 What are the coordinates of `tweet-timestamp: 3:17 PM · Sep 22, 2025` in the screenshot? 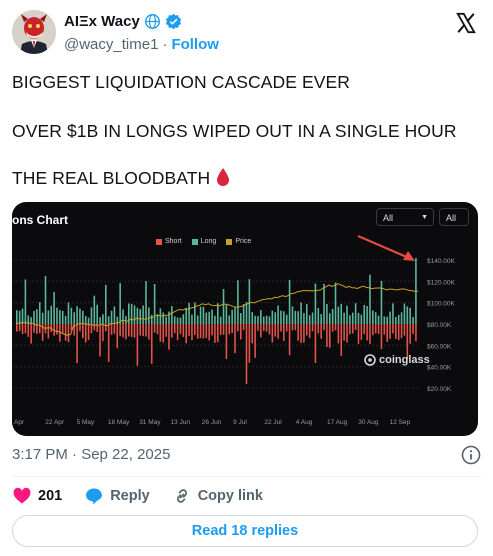 It's located at (91, 454).